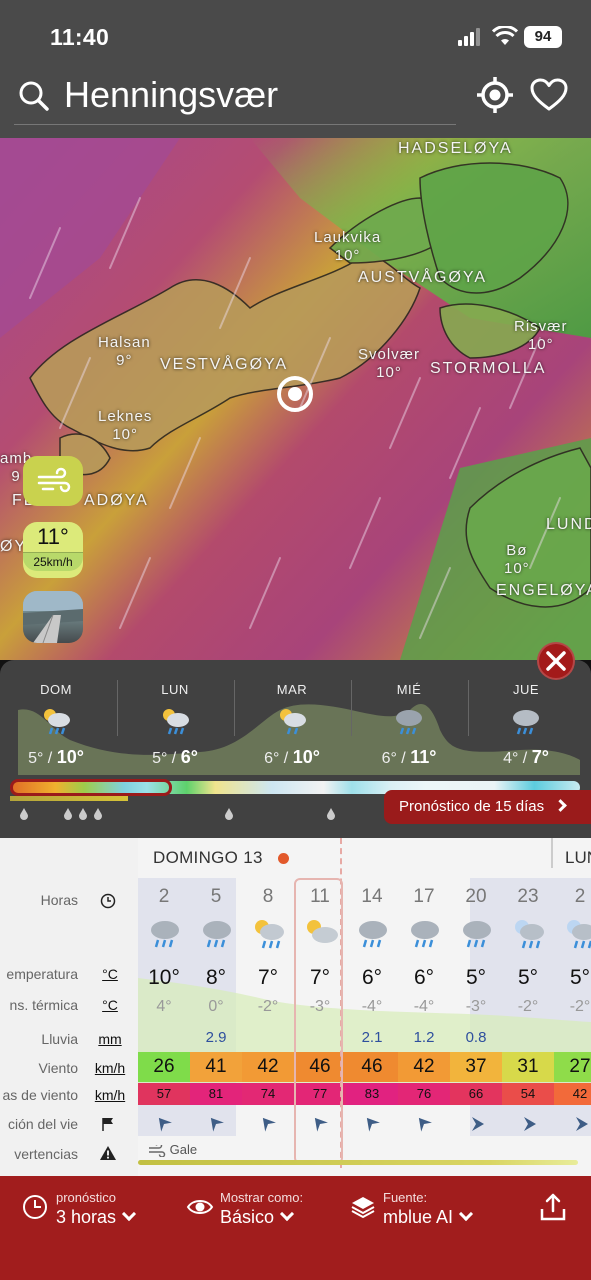 This screenshot has height=1280, width=591. Describe the element at coordinates (171, 95) in the screenshot. I see `location-search-input: Henningsvær` at that location.